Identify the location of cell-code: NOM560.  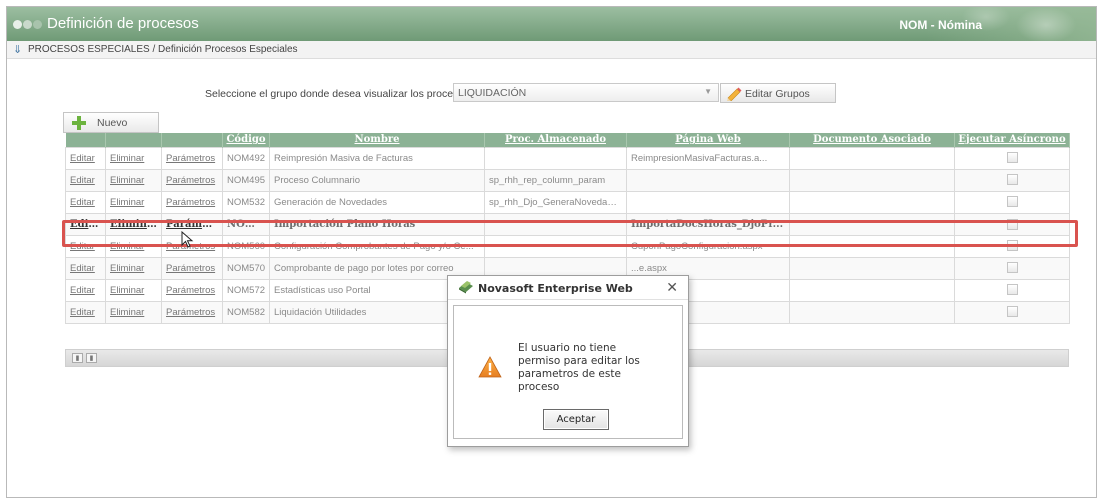
(246, 246).